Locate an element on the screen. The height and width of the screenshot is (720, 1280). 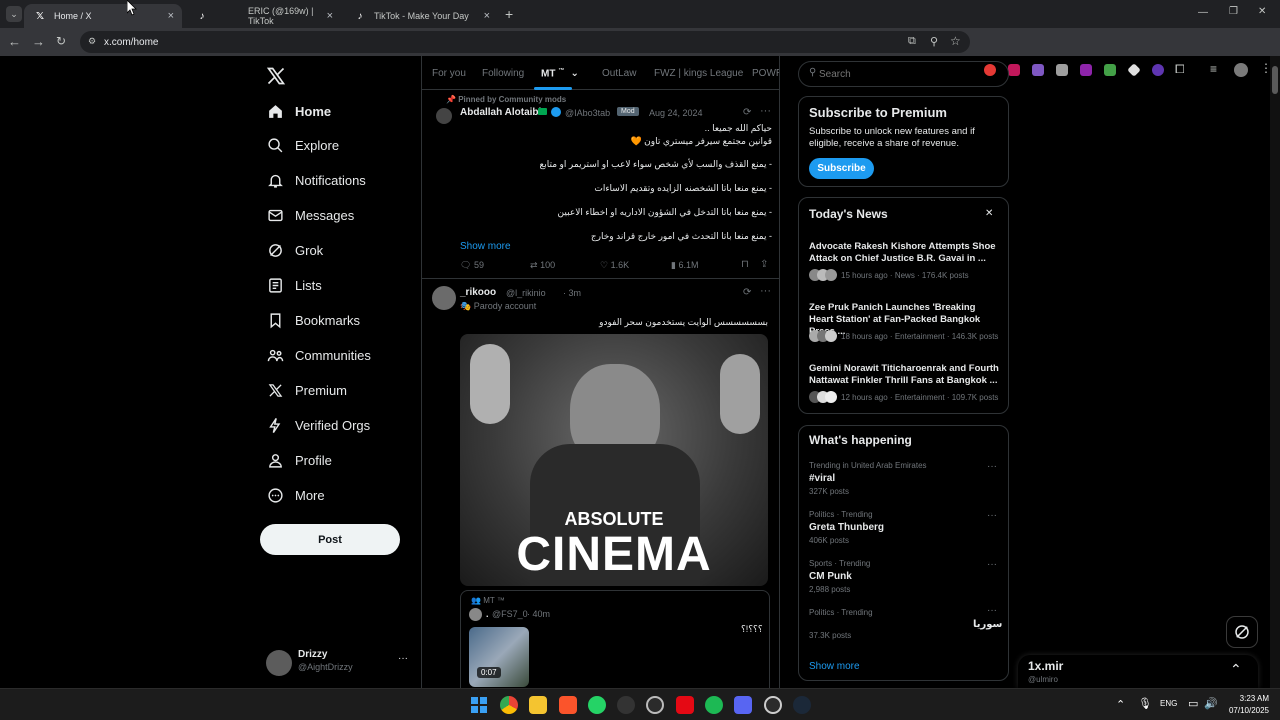
sidebar-item-communities: Communities is located at coordinates (318, 355).